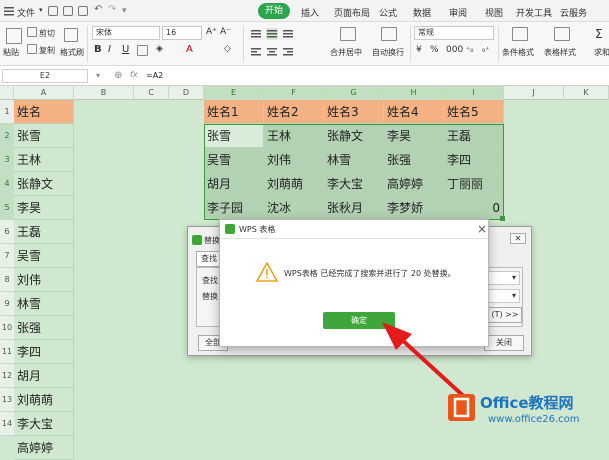  I want to click on quick-access-more-icon: ▾, so click(124, 11).